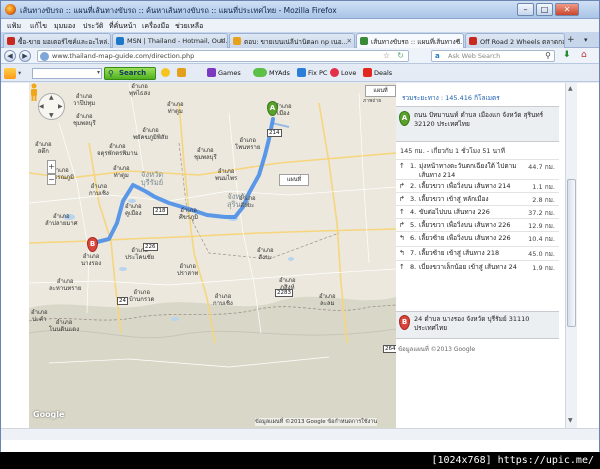 This screenshot has height=469, width=600. Describe the element at coordinates (67, 73) in the screenshot. I see `toolbar-search-input: ▾` at that location.